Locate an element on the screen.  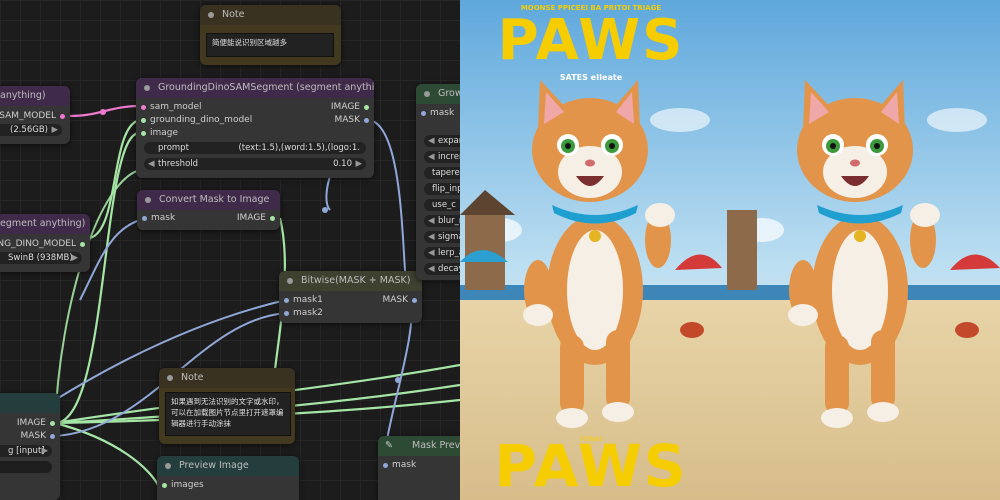
grow-widget-label: lerp_a is located at coordinates (449, 253).